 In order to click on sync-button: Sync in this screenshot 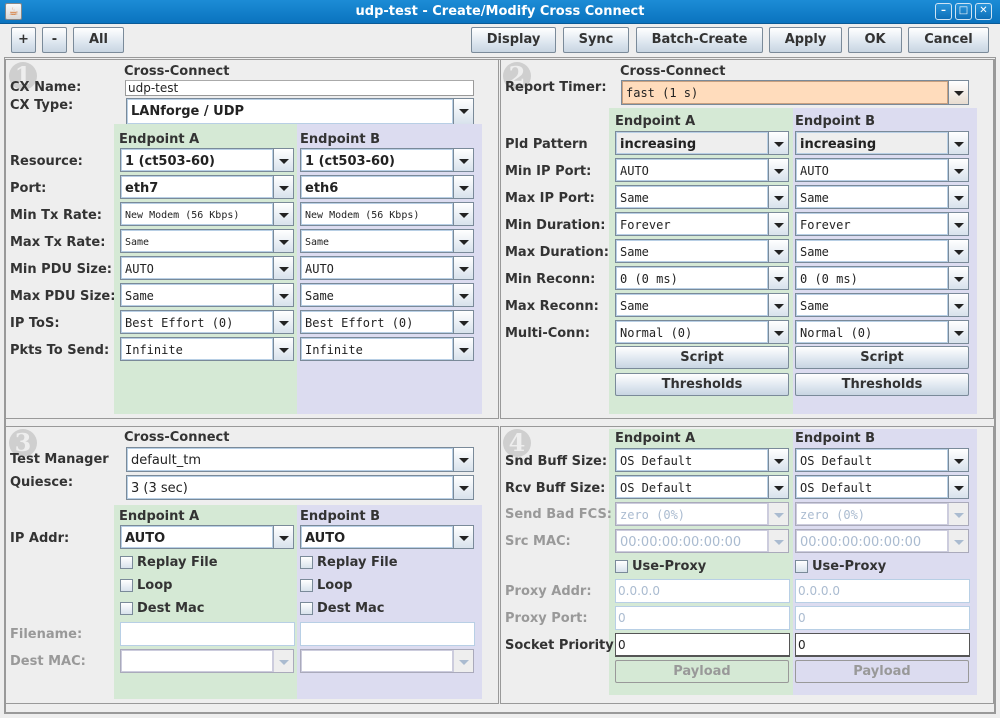, I will do `click(596, 40)`.